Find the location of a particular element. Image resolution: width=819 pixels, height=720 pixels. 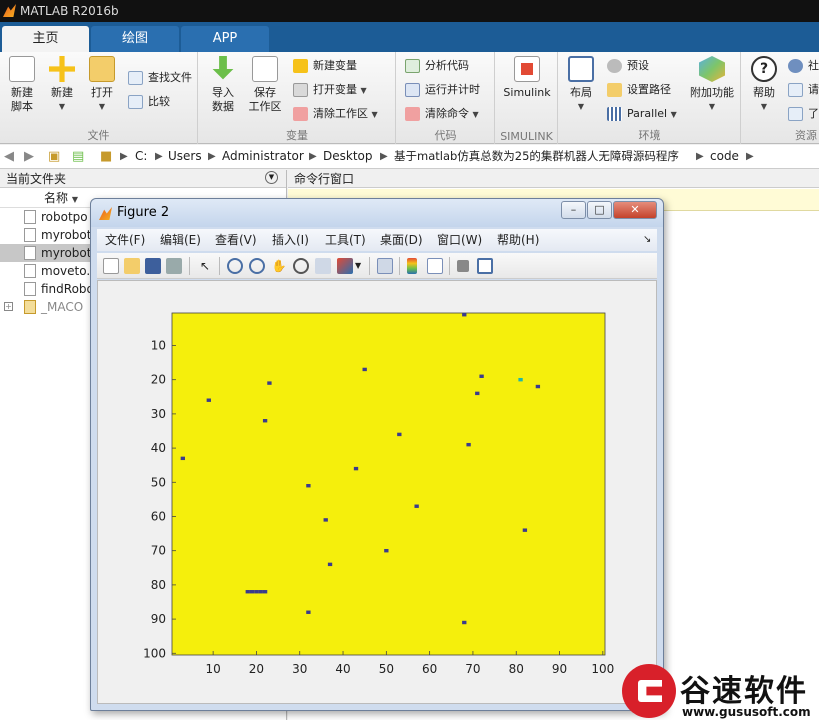

new-button: 新建 ▼ is located at coordinates (62, 85).